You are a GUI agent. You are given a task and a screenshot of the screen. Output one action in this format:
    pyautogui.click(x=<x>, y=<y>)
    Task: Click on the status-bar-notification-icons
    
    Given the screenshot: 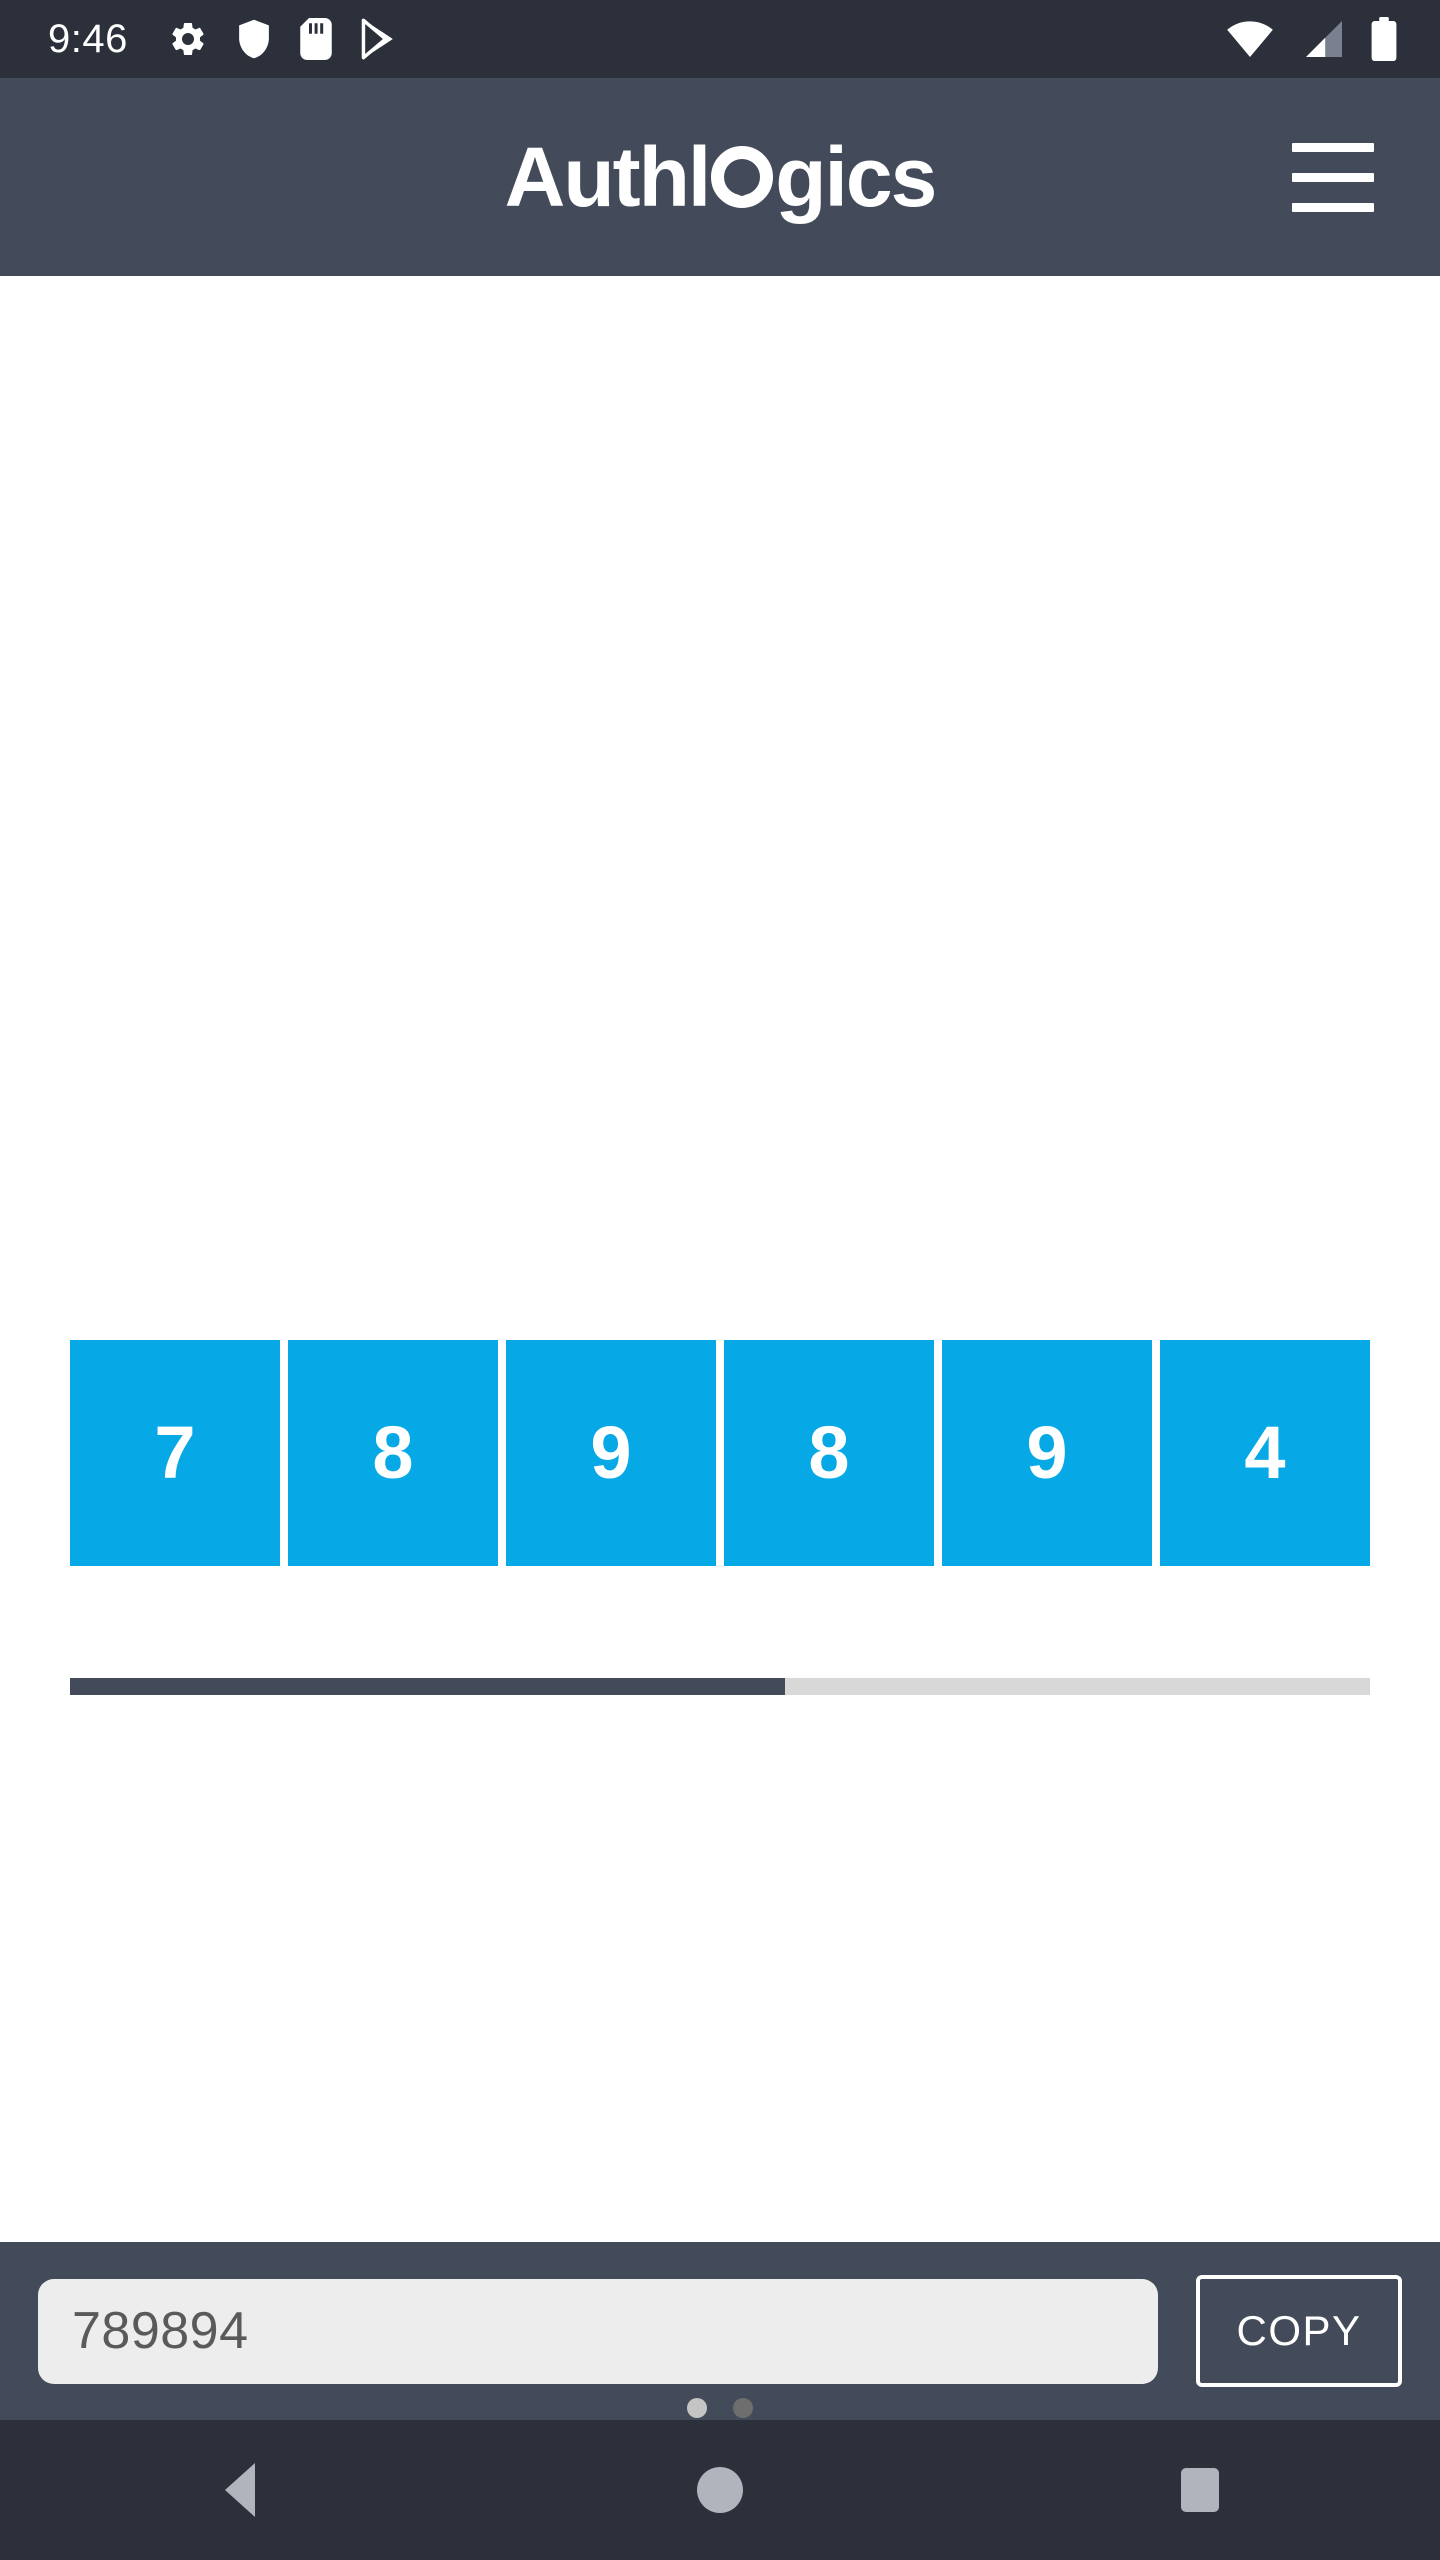 What is the action you would take?
    pyautogui.click(x=283, y=39)
    